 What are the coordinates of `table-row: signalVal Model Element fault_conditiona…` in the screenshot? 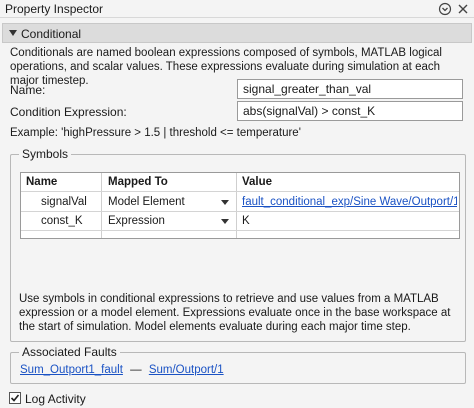 It's located at (240, 202).